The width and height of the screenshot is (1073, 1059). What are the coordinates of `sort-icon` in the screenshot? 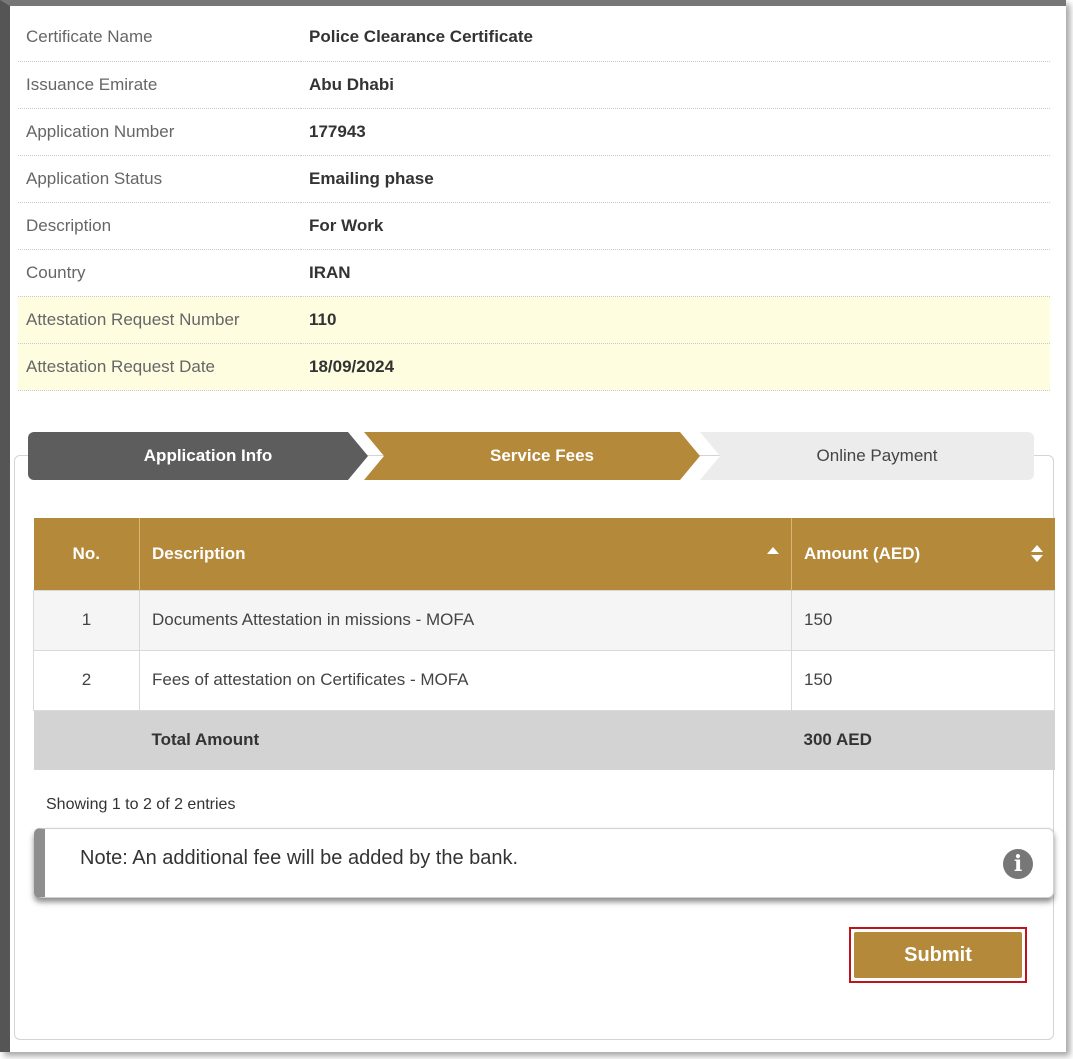 It's located at (1036, 554).